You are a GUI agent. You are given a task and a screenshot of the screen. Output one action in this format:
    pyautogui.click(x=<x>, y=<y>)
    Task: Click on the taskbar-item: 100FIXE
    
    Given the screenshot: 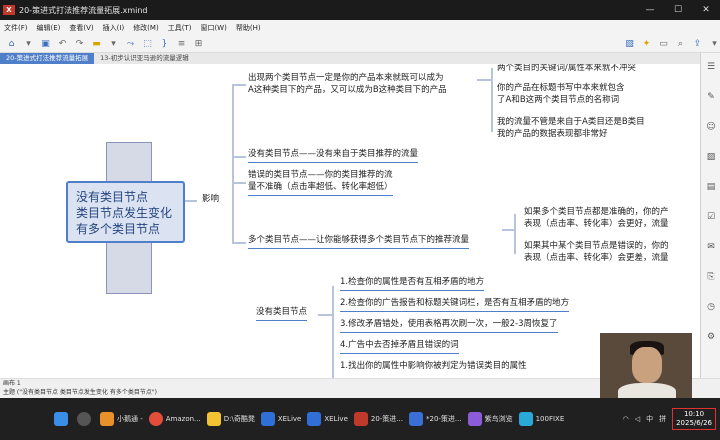 What is the action you would take?
    pyautogui.click(x=541, y=419)
    